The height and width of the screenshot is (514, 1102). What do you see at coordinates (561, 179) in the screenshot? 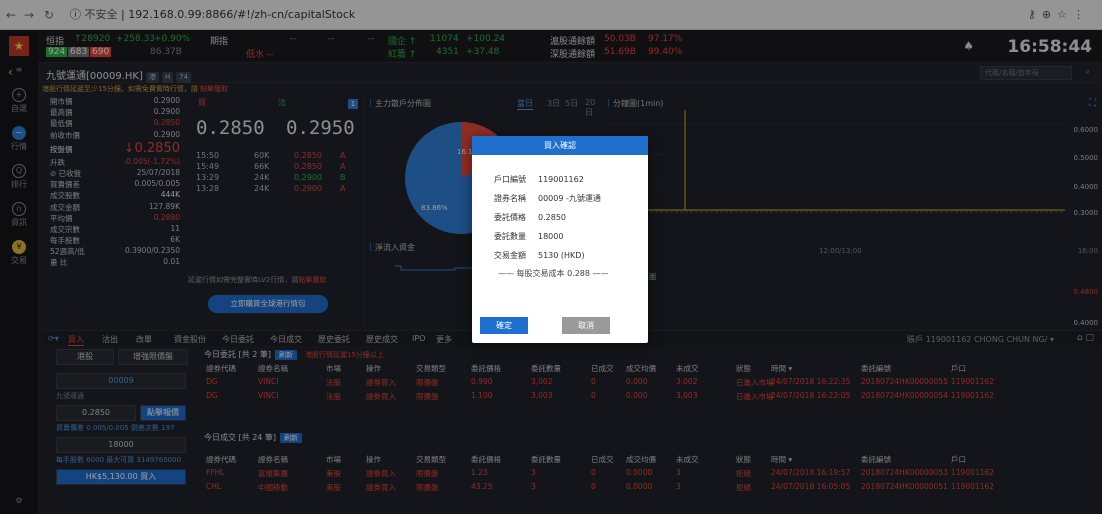
I see `confirm-value: 119001162` at bounding box center [561, 179].